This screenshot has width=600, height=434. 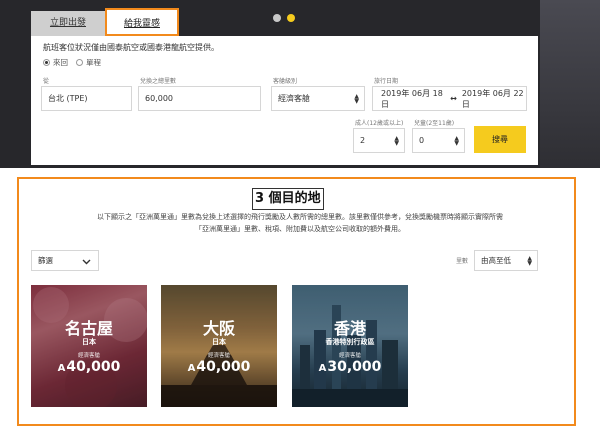 I want to click on round-trip-label: 來回, so click(x=60, y=62).